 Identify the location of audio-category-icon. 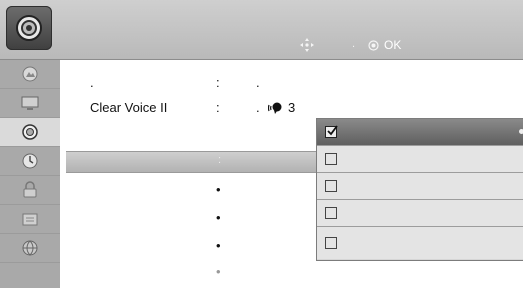
(29, 28).